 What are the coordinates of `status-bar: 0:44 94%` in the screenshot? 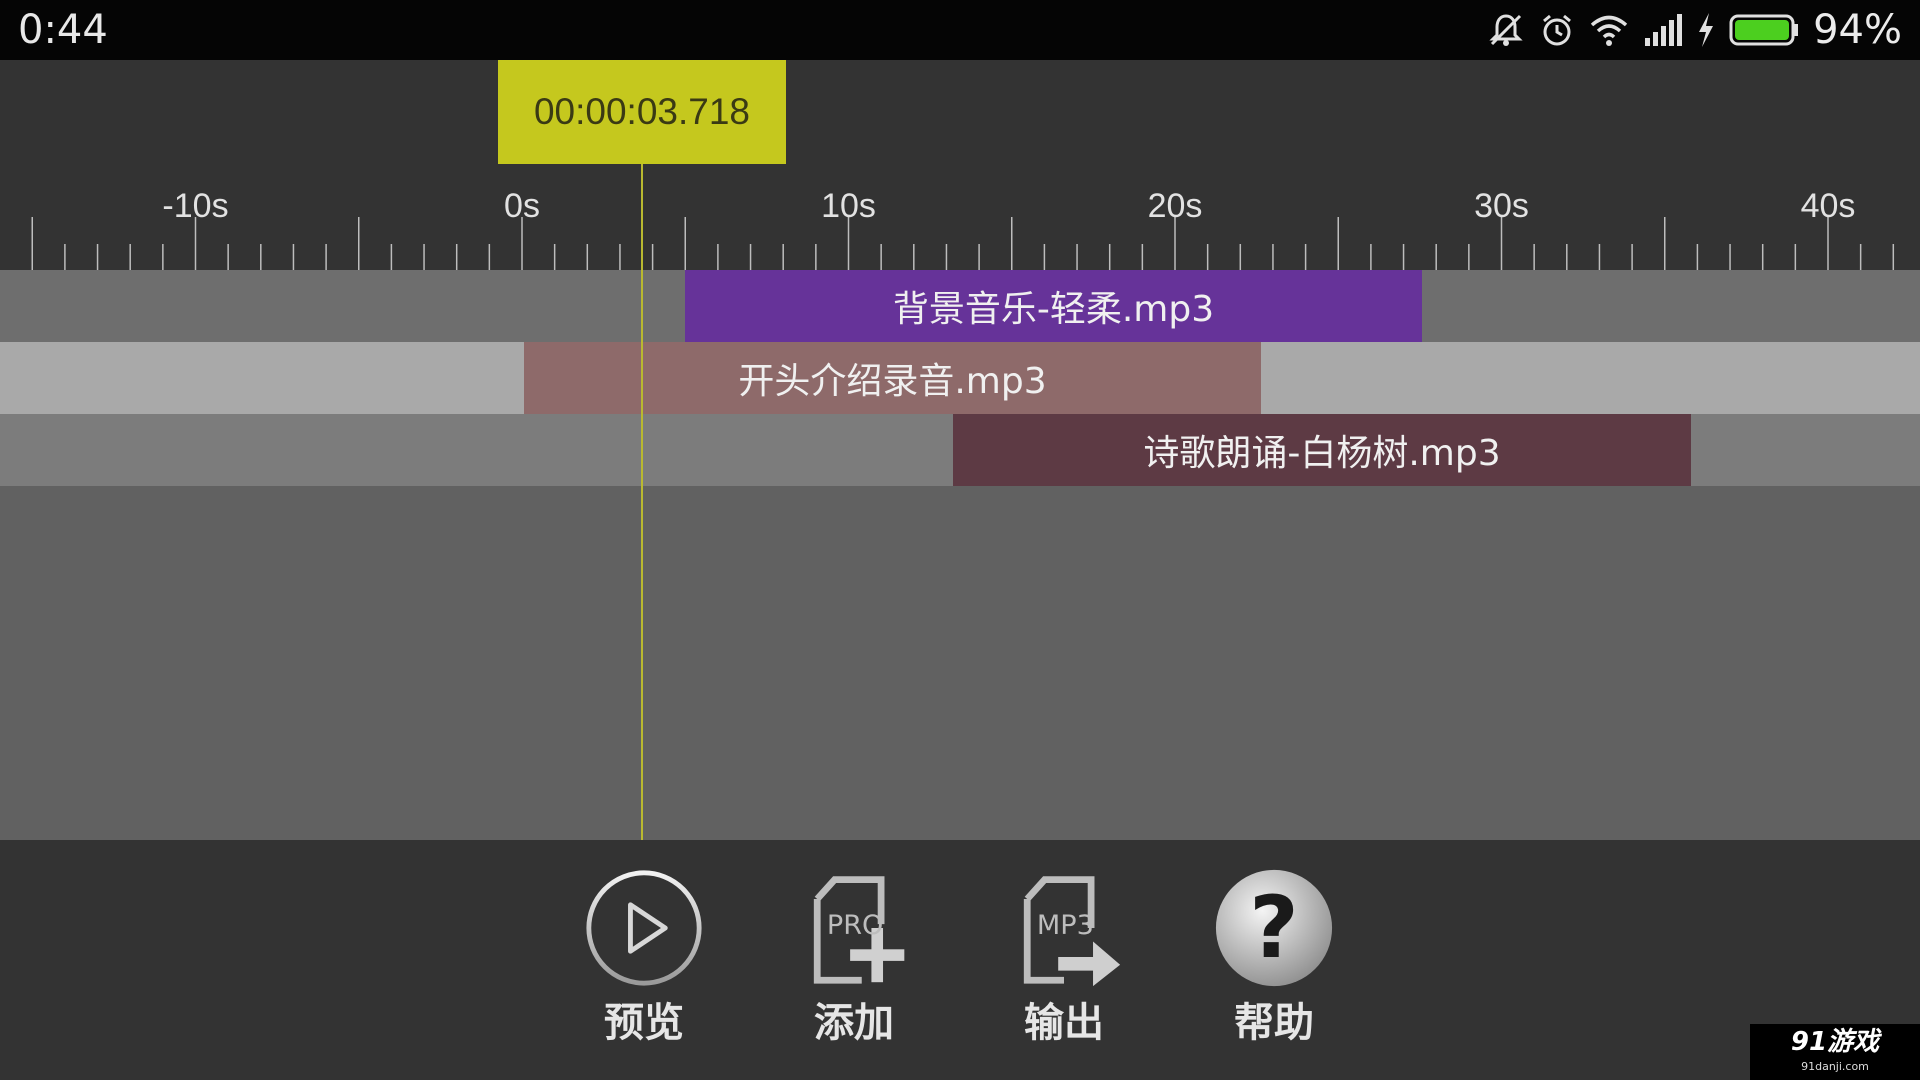 It's located at (960, 30).